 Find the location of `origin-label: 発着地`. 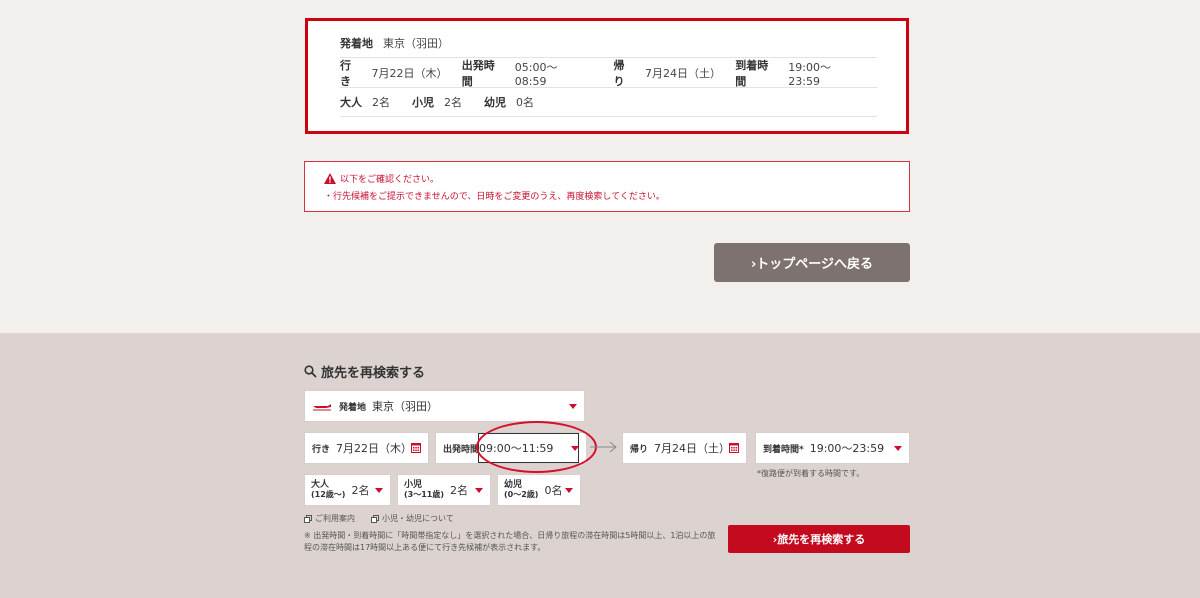

origin-label: 発着地 is located at coordinates (356, 43).